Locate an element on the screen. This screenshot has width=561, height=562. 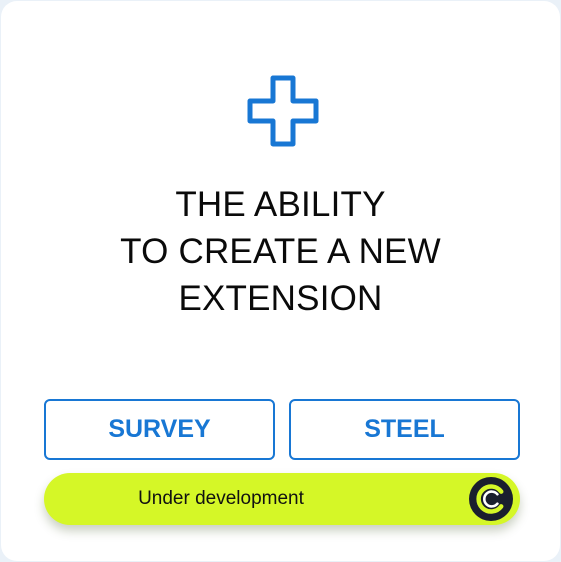
plus-icon is located at coordinates (283, 111).